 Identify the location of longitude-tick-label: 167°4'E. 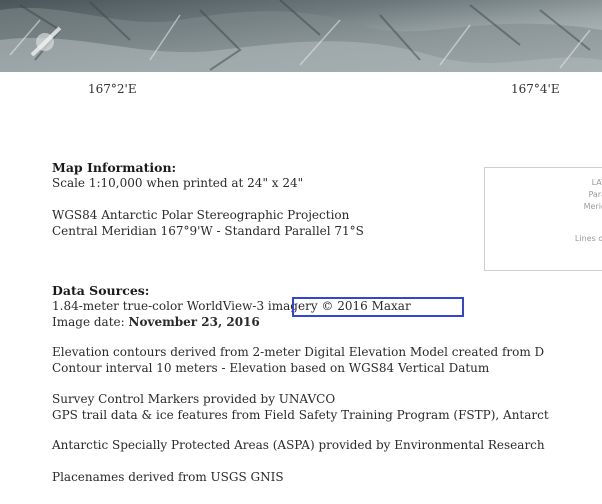
(535, 89).